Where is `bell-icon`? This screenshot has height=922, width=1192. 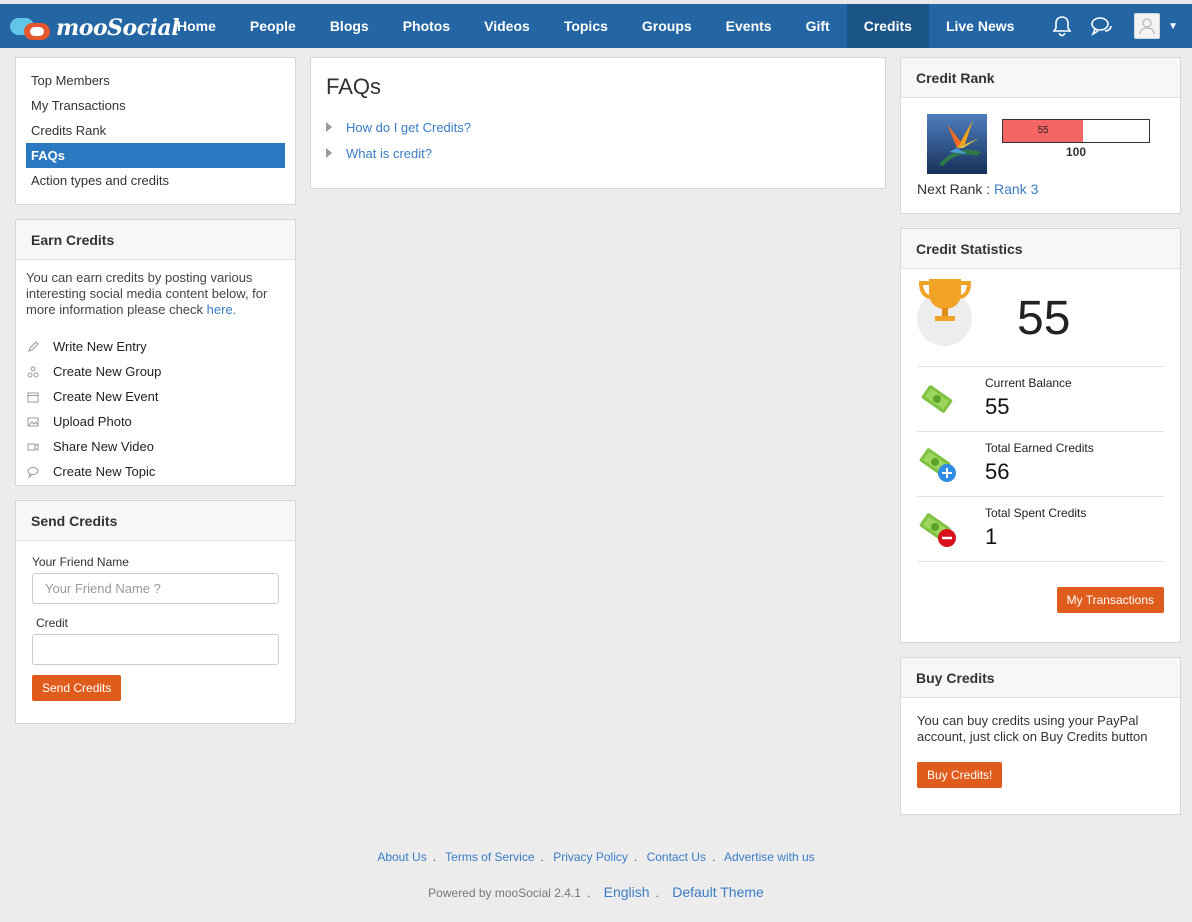
bell-icon is located at coordinates (1062, 26).